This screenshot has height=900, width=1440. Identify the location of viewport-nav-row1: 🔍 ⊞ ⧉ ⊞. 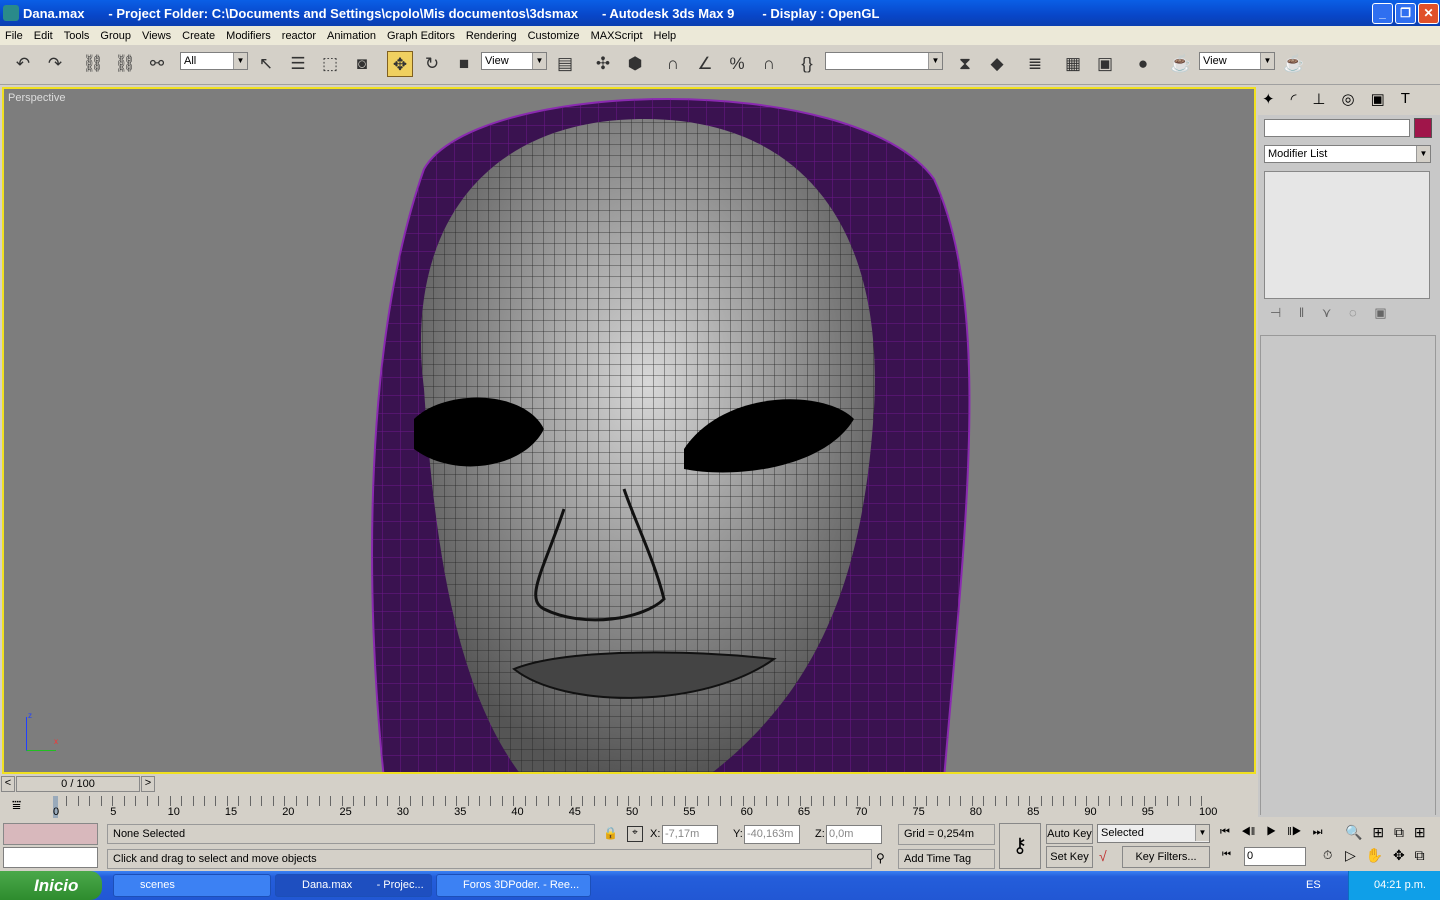
(1385, 832).